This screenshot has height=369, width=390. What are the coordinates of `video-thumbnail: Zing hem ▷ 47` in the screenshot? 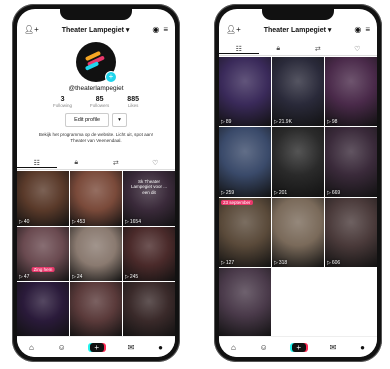 It's located at (43, 254).